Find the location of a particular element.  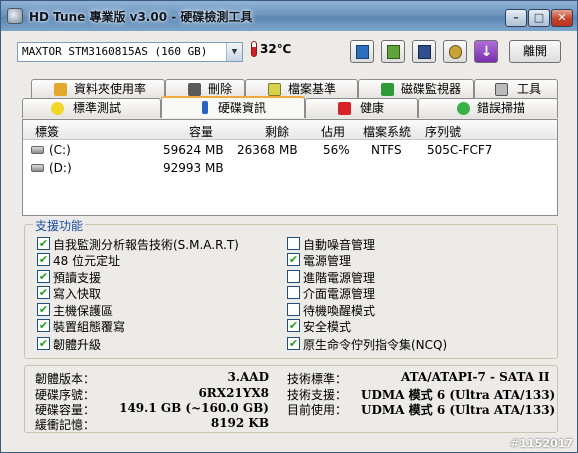

partition-used: 56% is located at coordinates (336, 150).